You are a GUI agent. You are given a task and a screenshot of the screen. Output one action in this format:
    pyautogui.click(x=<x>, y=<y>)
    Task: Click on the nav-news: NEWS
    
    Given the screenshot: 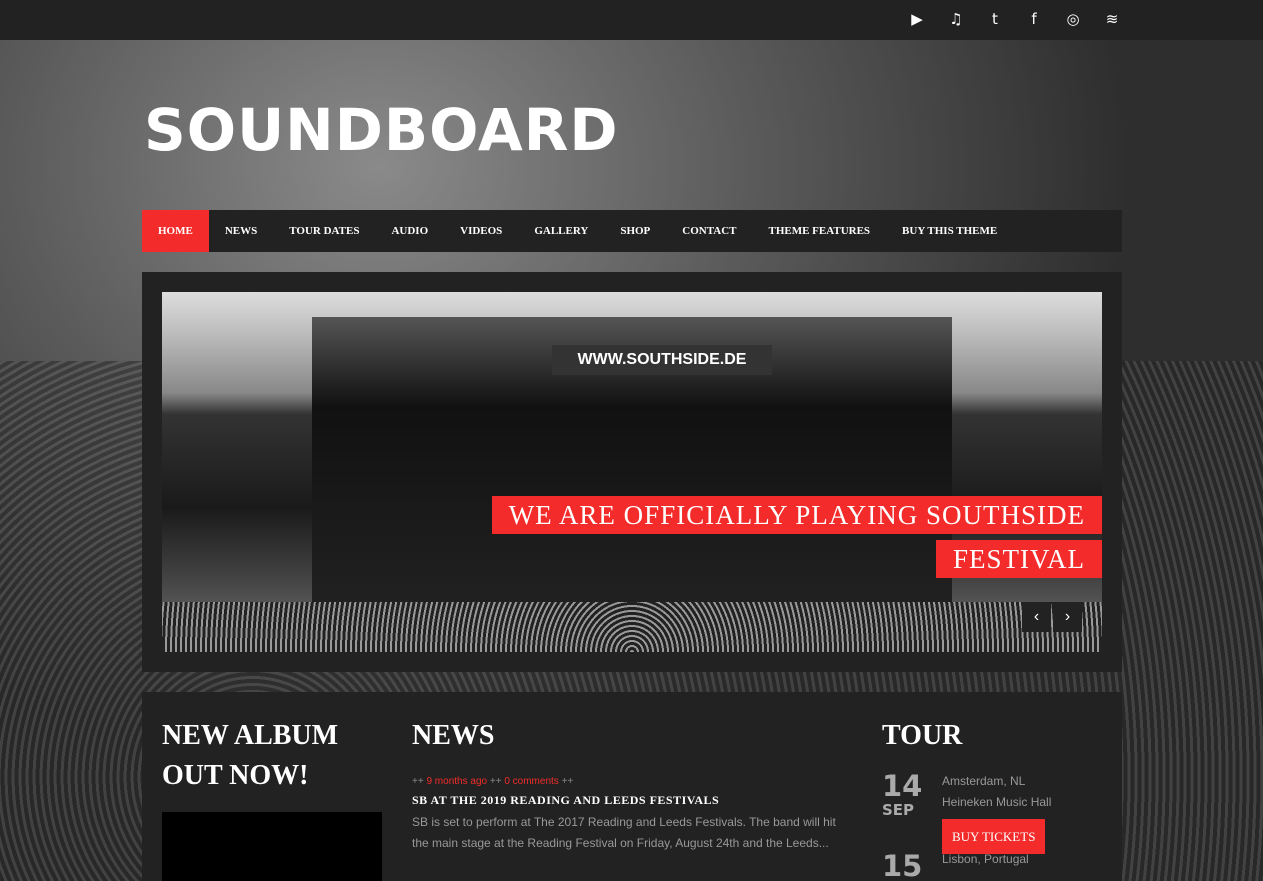 What is the action you would take?
    pyautogui.click(x=241, y=231)
    